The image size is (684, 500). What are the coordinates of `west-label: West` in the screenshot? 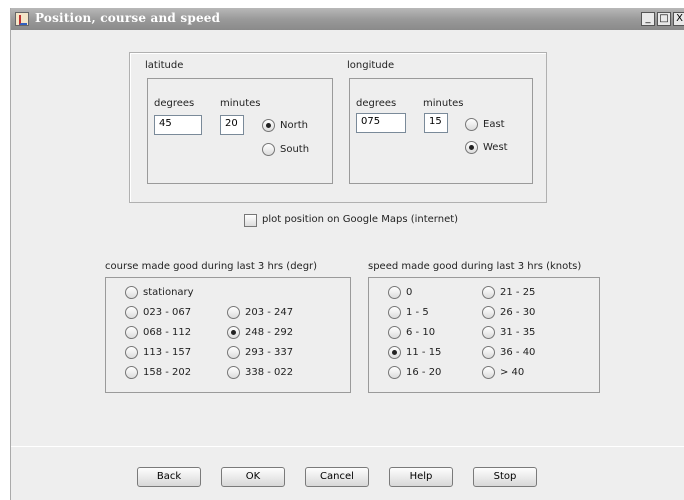 It's located at (495, 147).